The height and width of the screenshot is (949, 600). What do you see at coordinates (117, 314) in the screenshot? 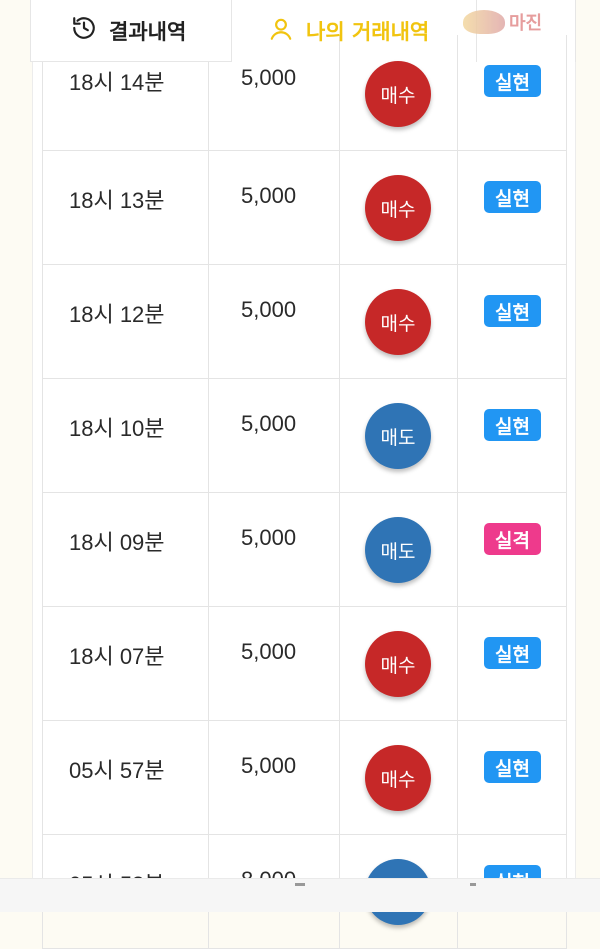
I see `trade-time: 18시 12분` at bounding box center [117, 314].